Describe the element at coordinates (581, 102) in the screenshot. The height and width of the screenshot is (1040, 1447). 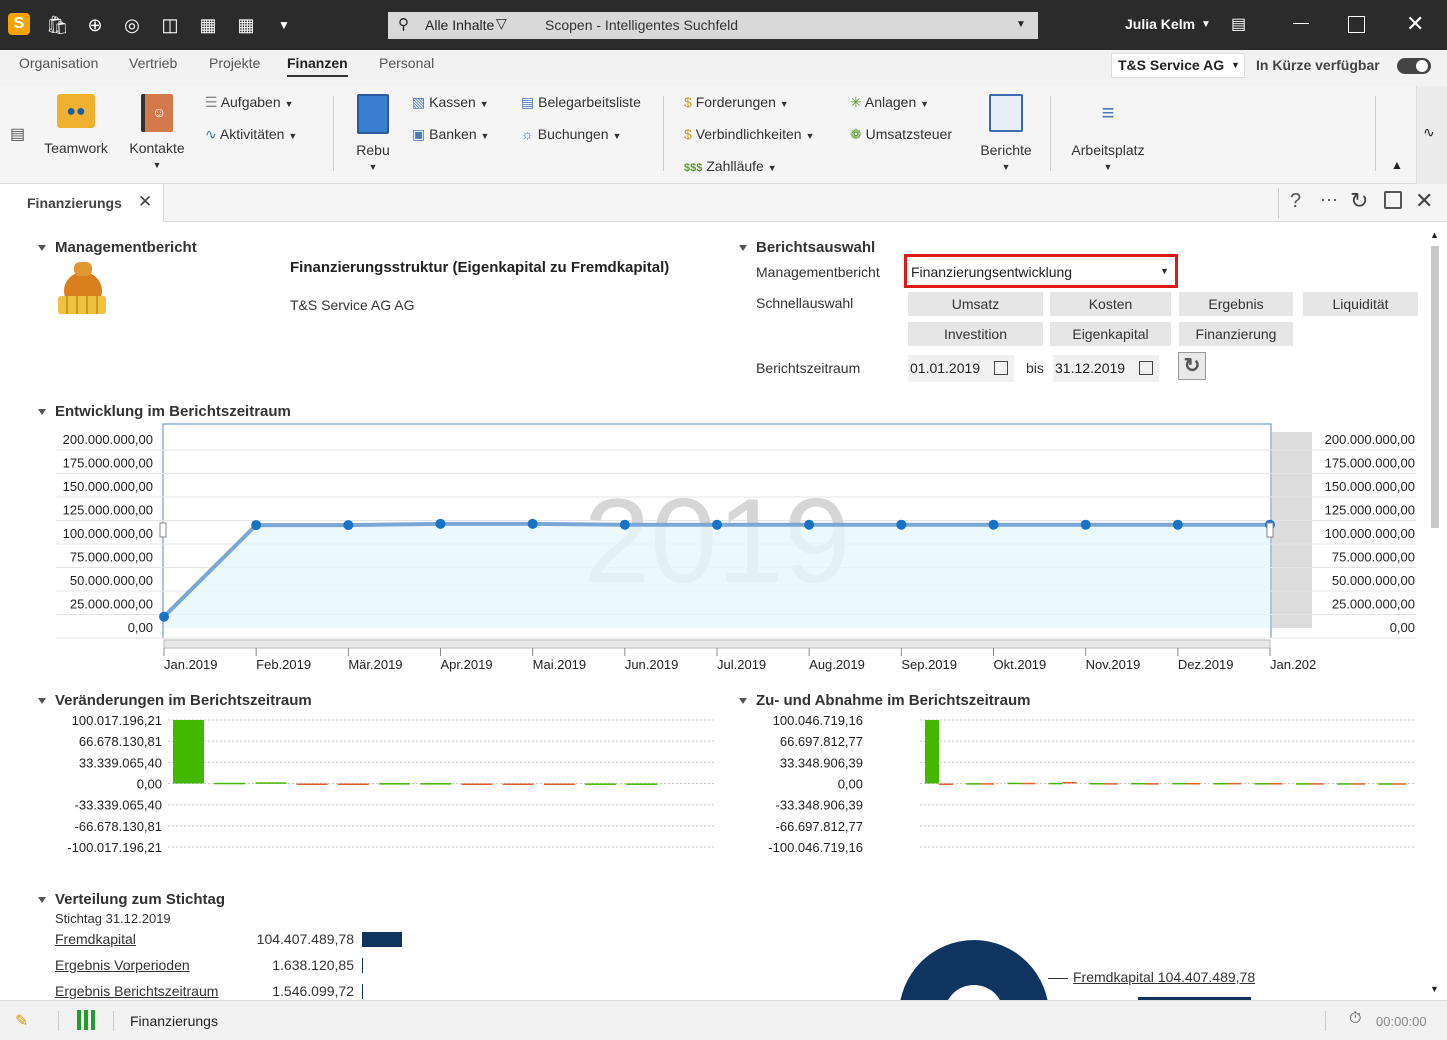
I see `belegarbeitsliste-button: ▤ Belegarbeitsliste` at that location.